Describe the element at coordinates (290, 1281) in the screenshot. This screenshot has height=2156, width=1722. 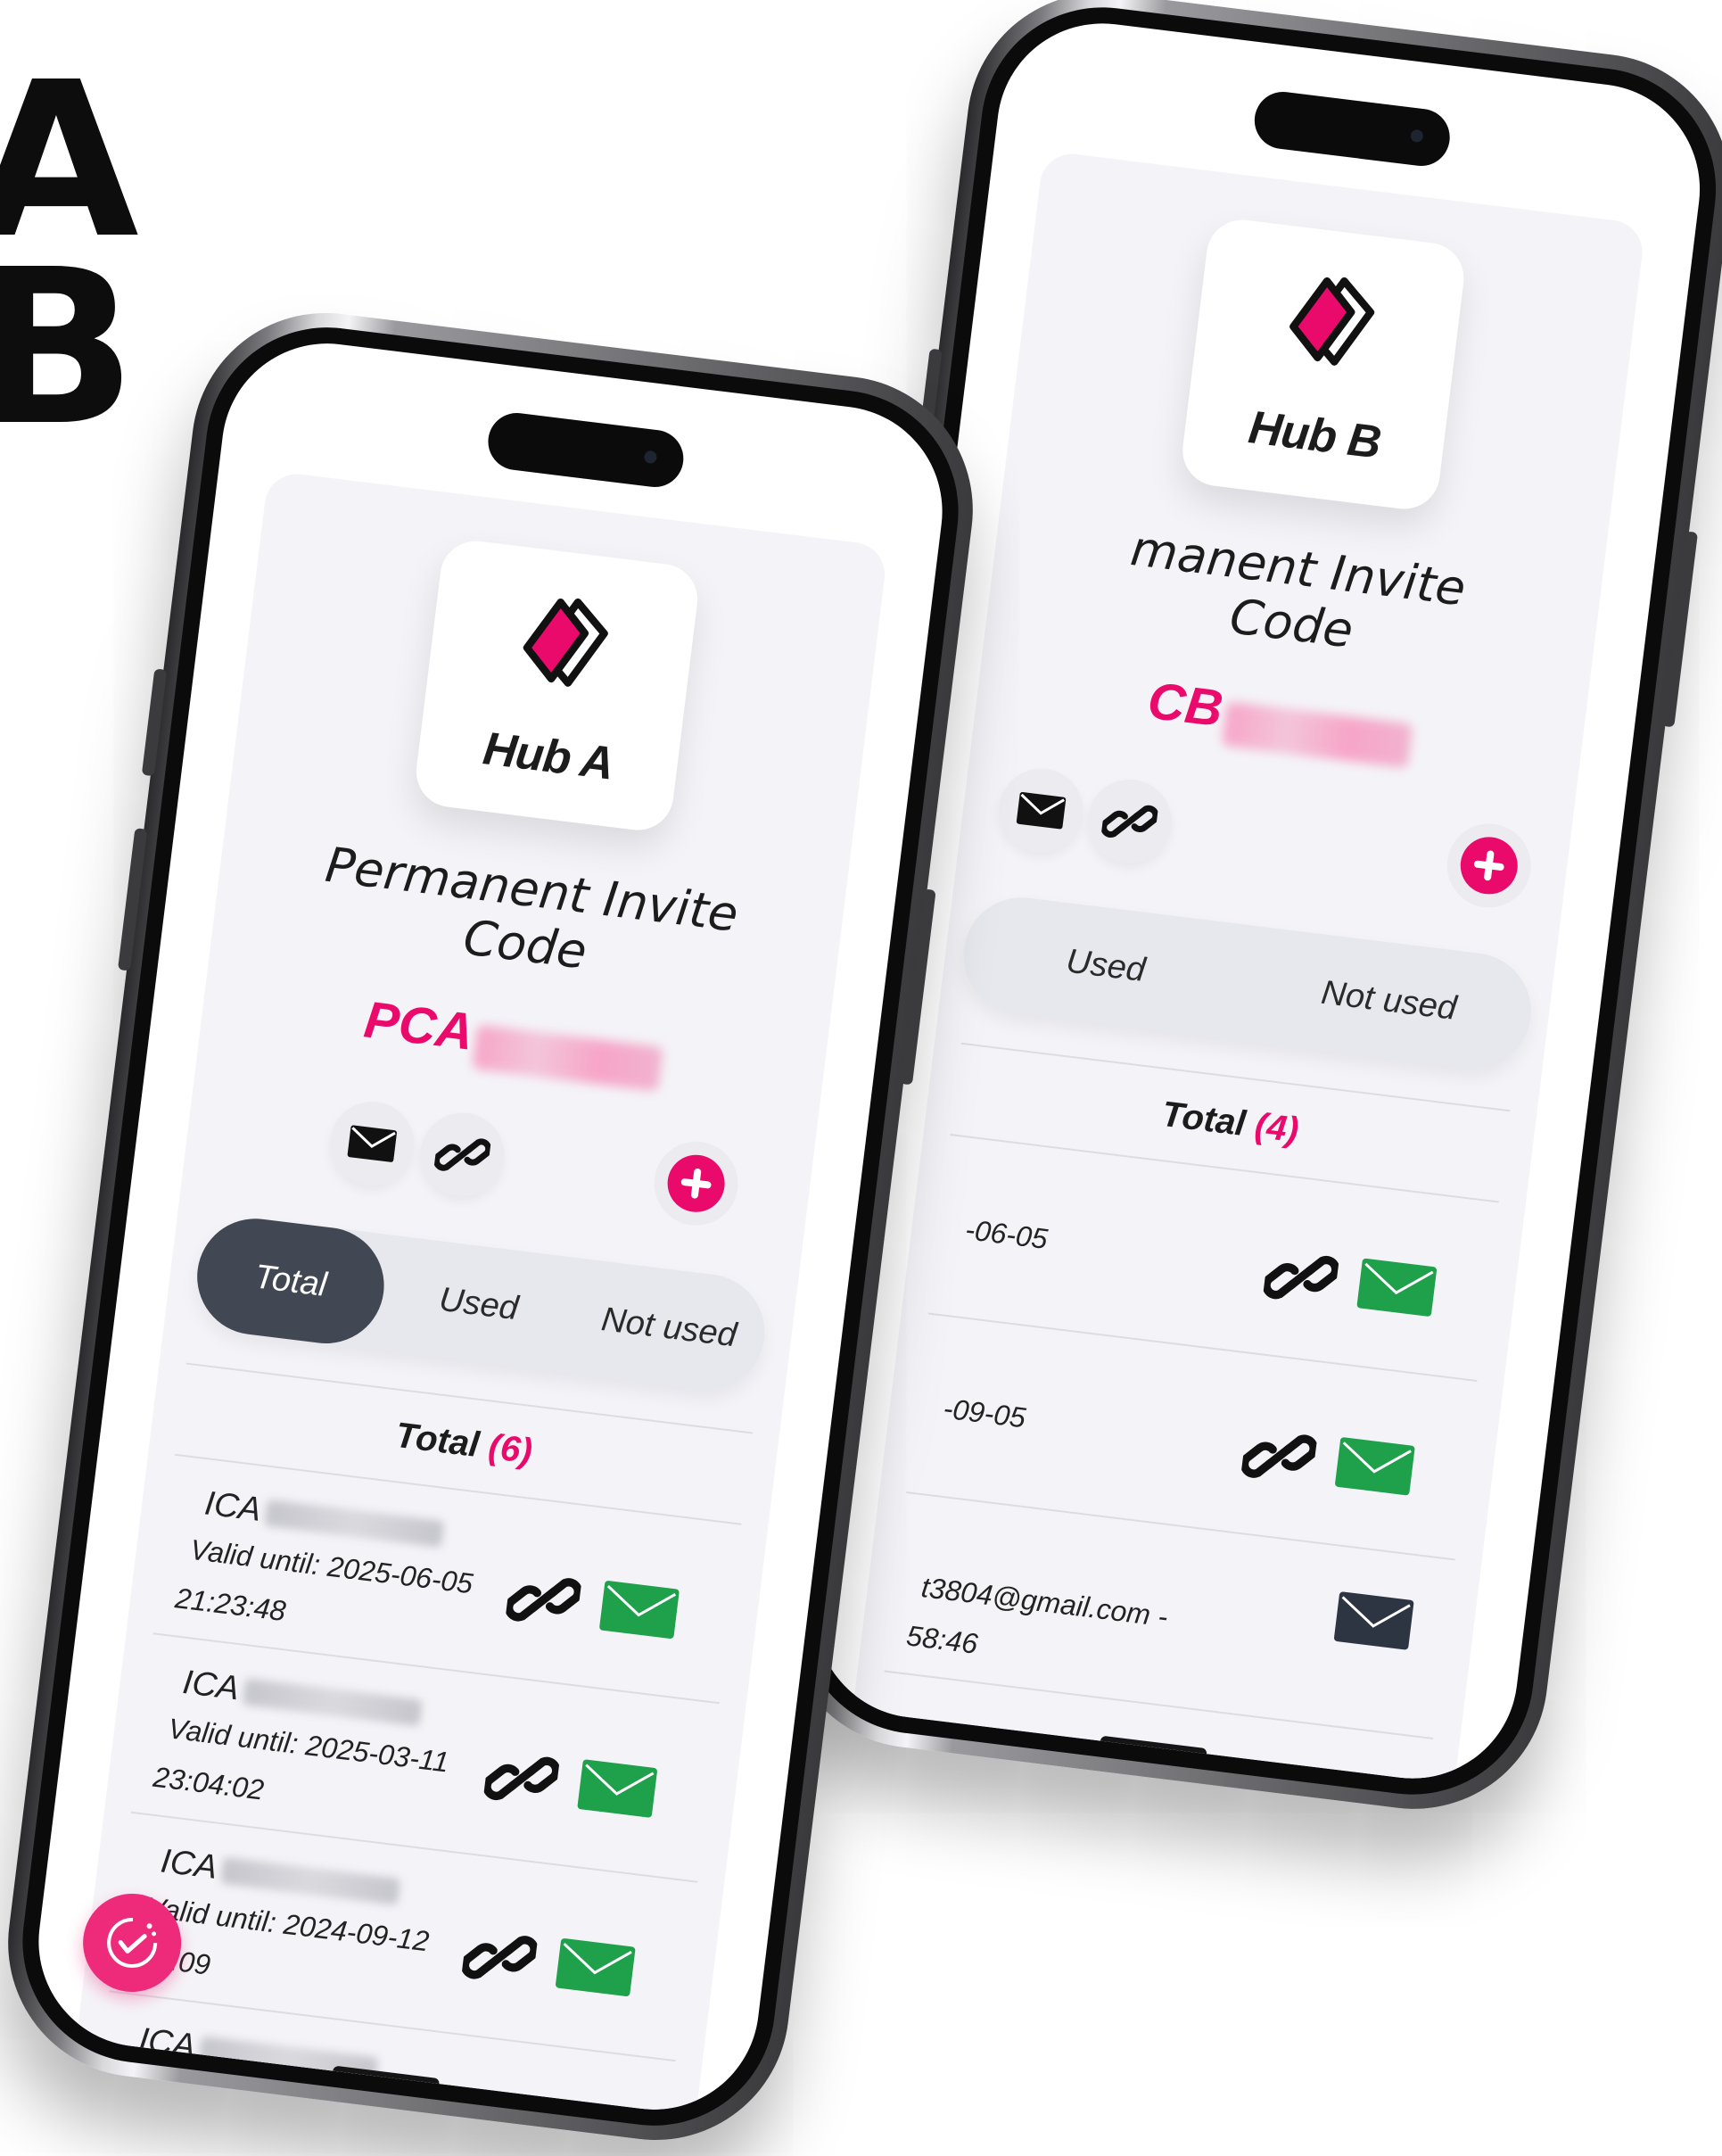
I see `hub-a-tab-total: Total` at that location.